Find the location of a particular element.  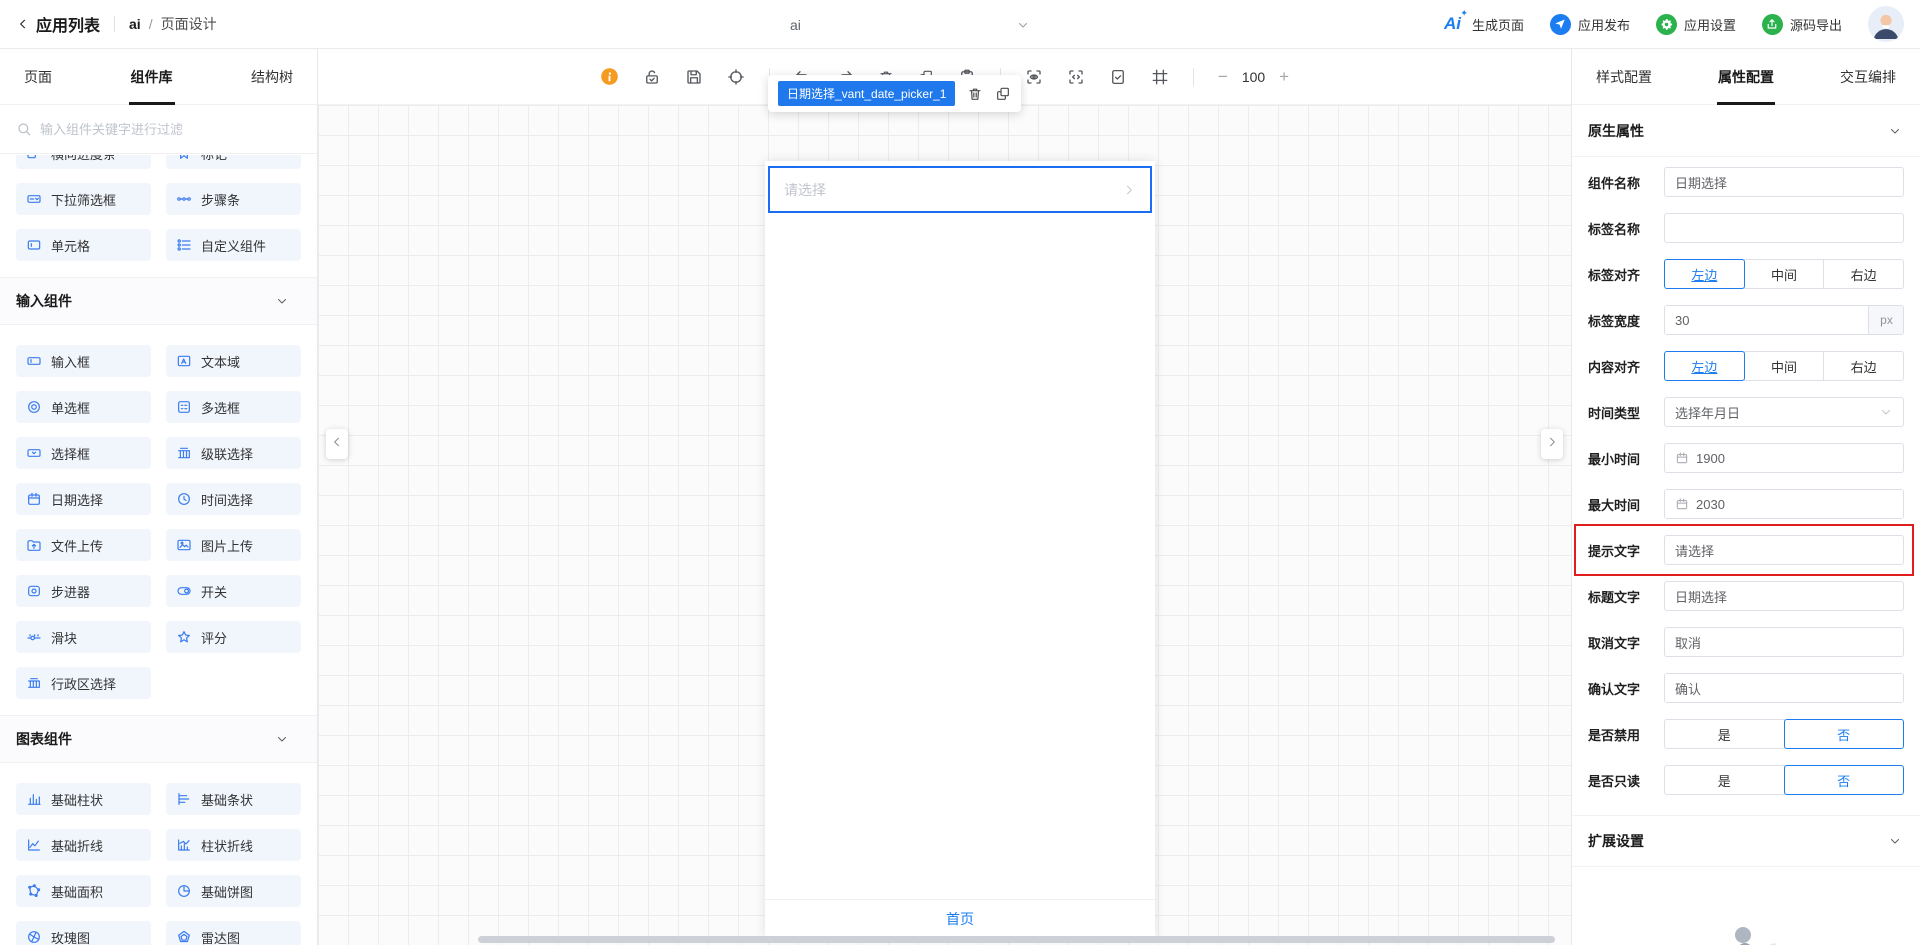

component-item: 日期选择 is located at coordinates (83, 499).